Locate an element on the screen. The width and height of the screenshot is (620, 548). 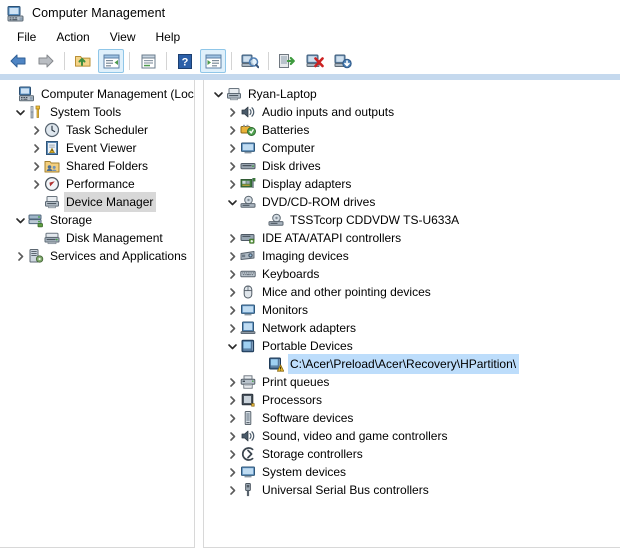
up-one-level-button is located at coordinates (83, 61).